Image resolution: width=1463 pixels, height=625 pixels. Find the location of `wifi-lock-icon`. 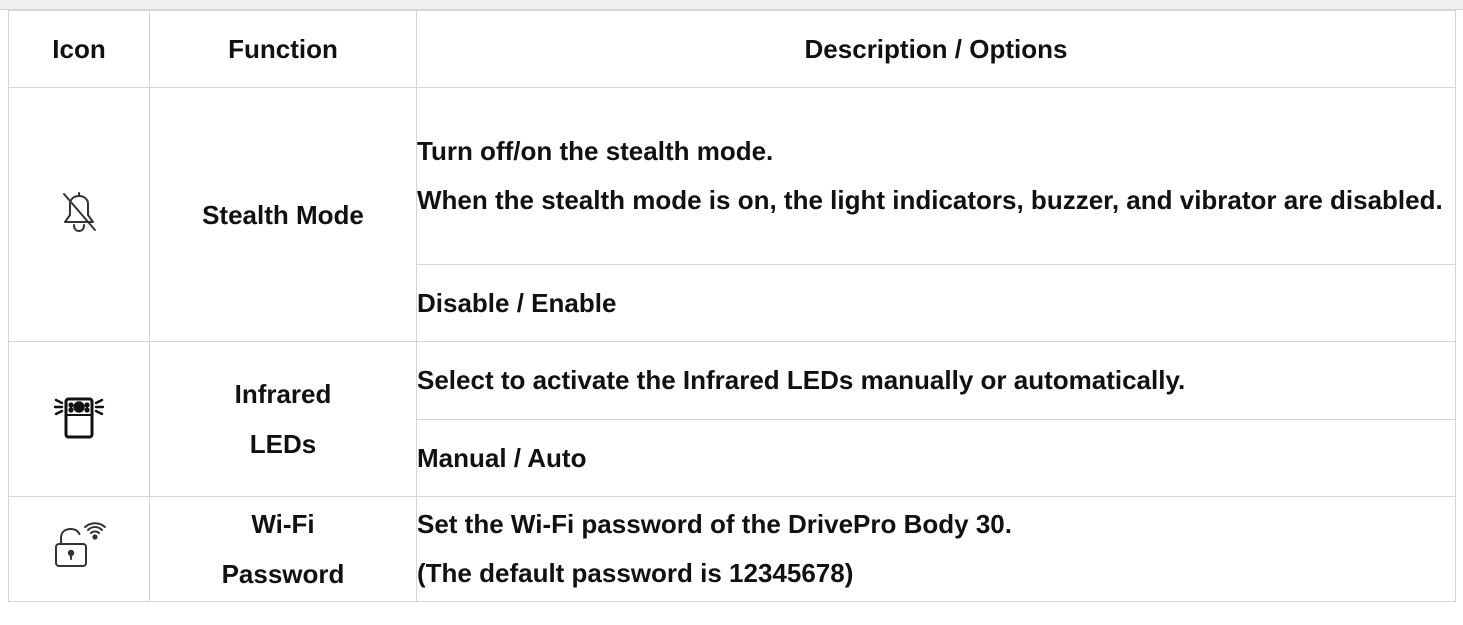

wifi-lock-icon is located at coordinates (79, 549).